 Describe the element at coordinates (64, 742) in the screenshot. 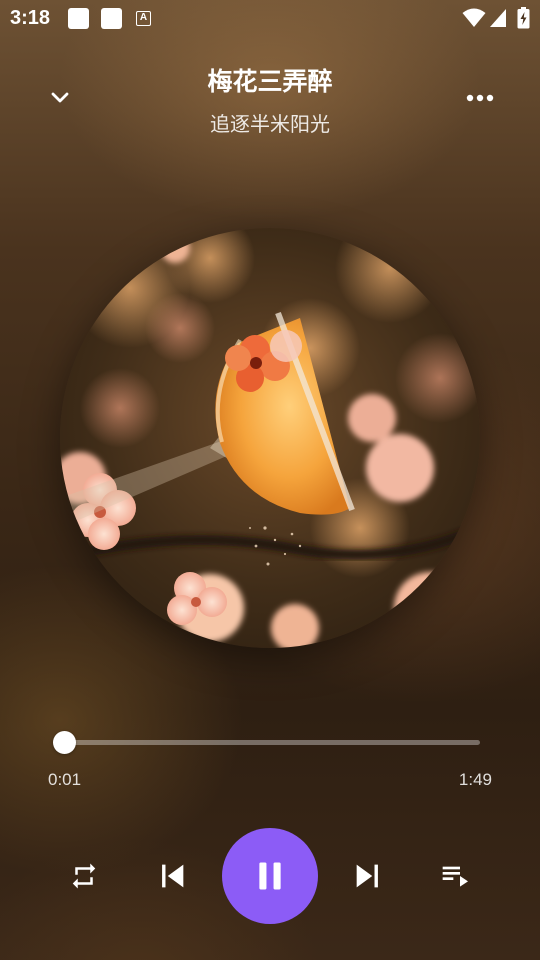

I see `progress-thumb` at that location.